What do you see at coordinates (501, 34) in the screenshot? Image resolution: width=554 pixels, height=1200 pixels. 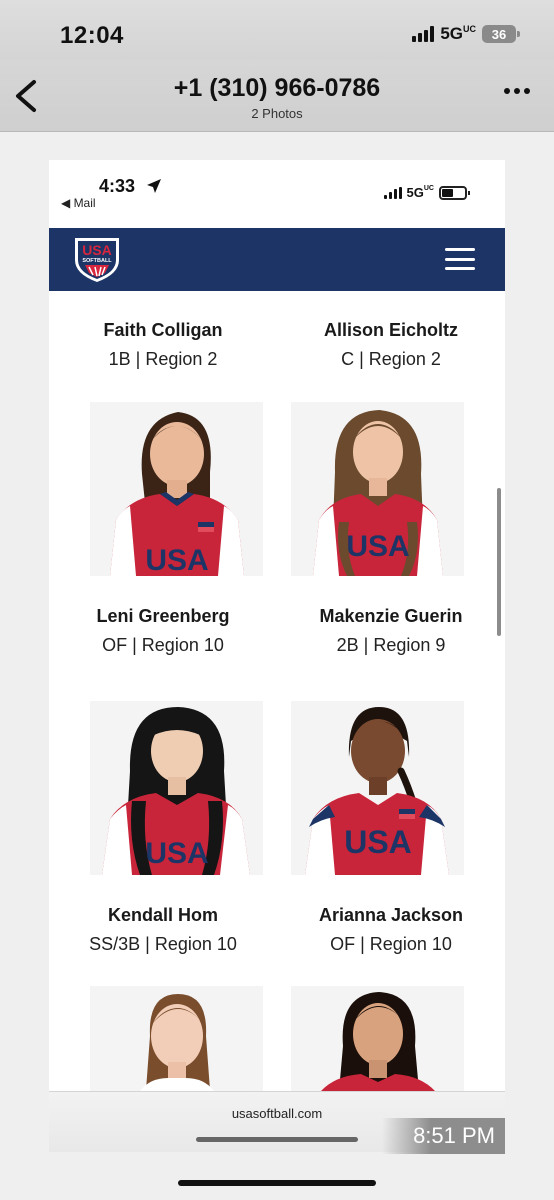 I see `battery-icon: 36` at bounding box center [501, 34].